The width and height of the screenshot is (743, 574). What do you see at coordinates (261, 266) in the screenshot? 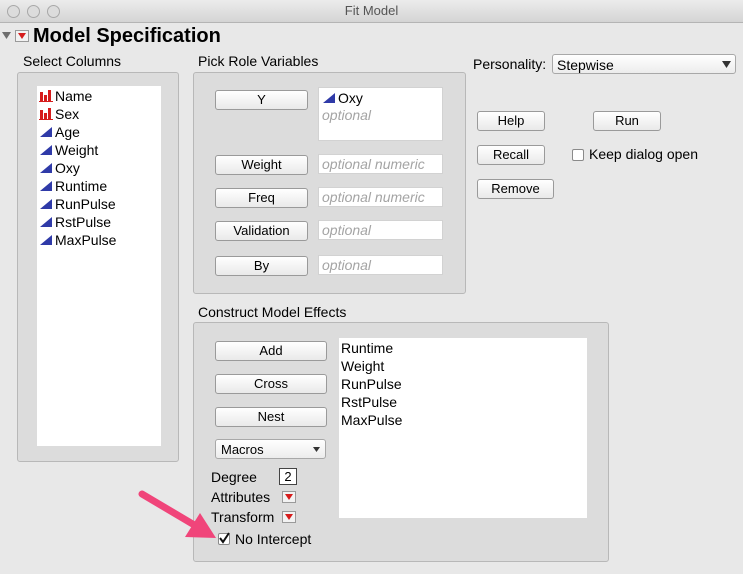
I see `by-role-button: By` at bounding box center [261, 266].